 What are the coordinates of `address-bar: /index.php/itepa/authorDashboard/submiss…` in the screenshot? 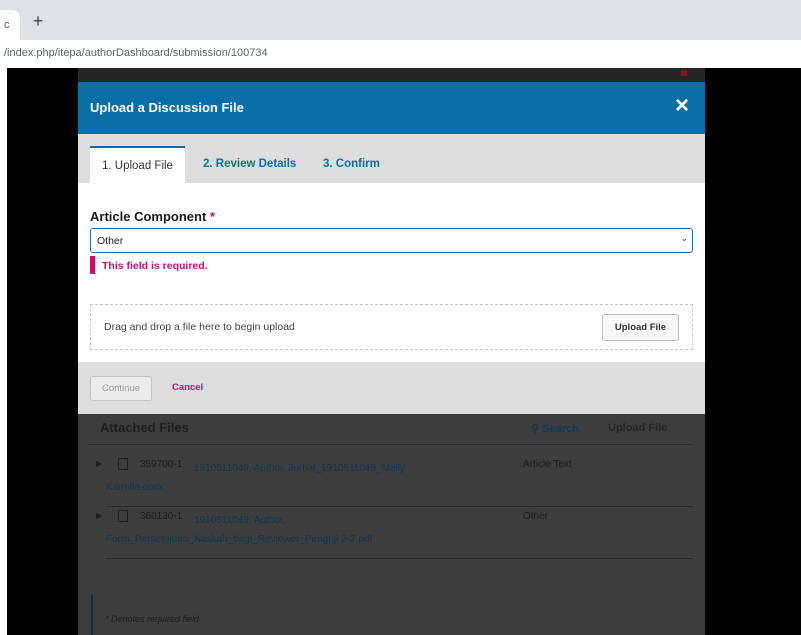 It's located at (400, 54).